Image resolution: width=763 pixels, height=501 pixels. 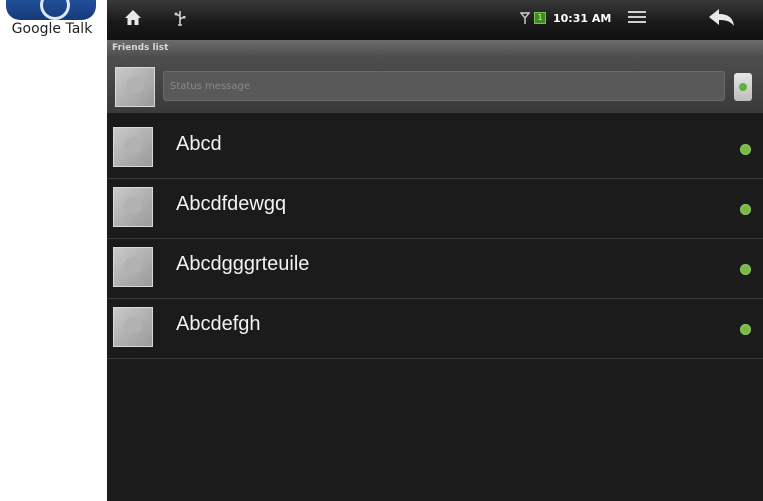 I want to click on status-message-input, so click(x=444, y=86).